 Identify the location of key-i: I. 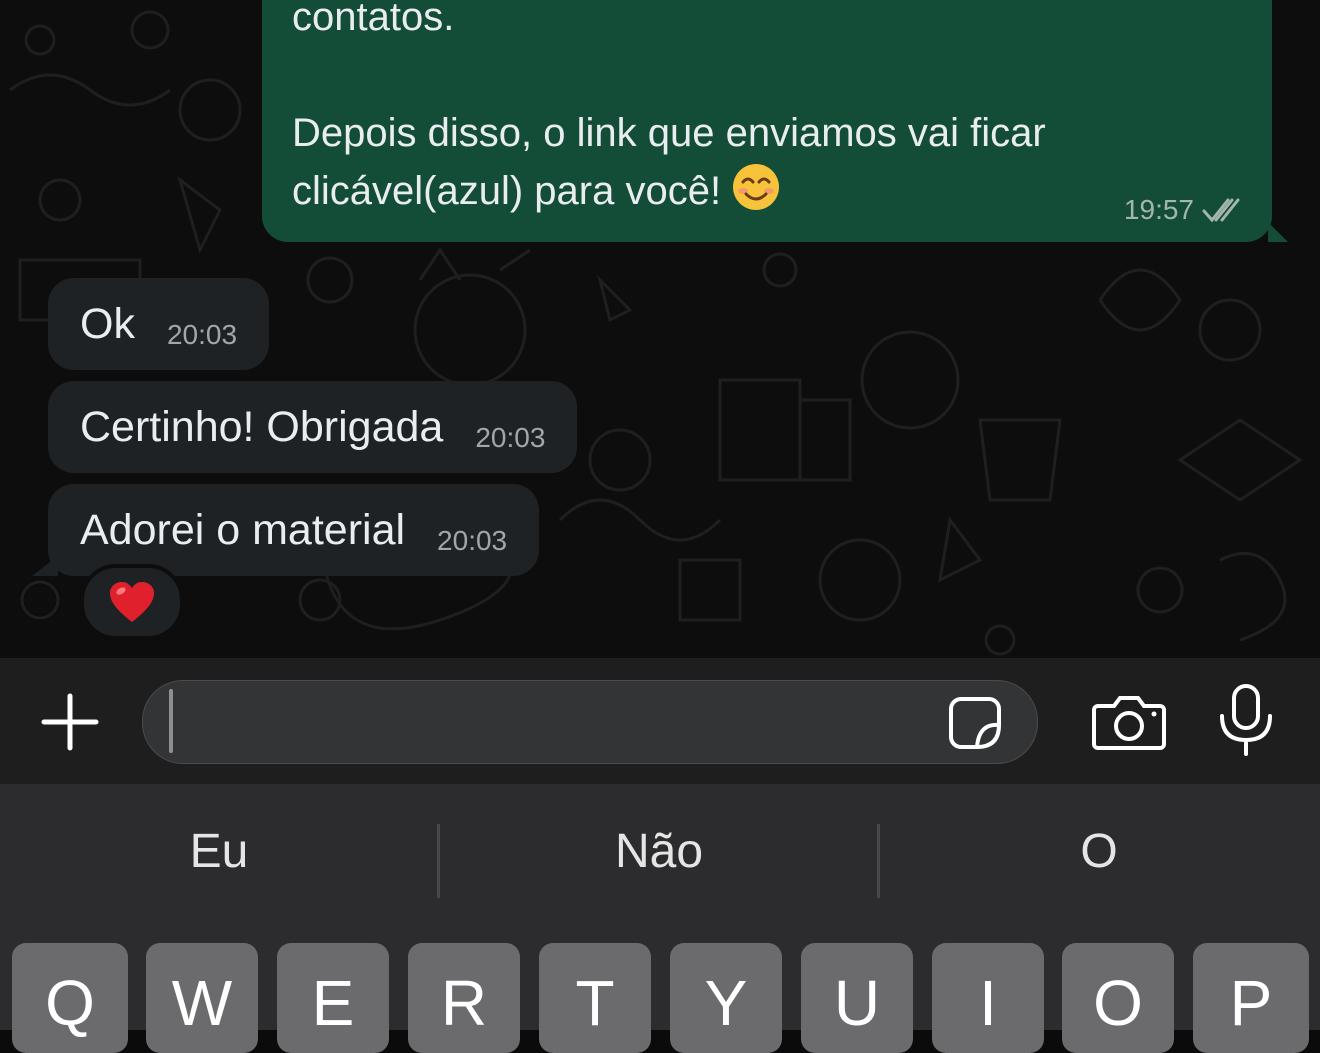
(988, 998).